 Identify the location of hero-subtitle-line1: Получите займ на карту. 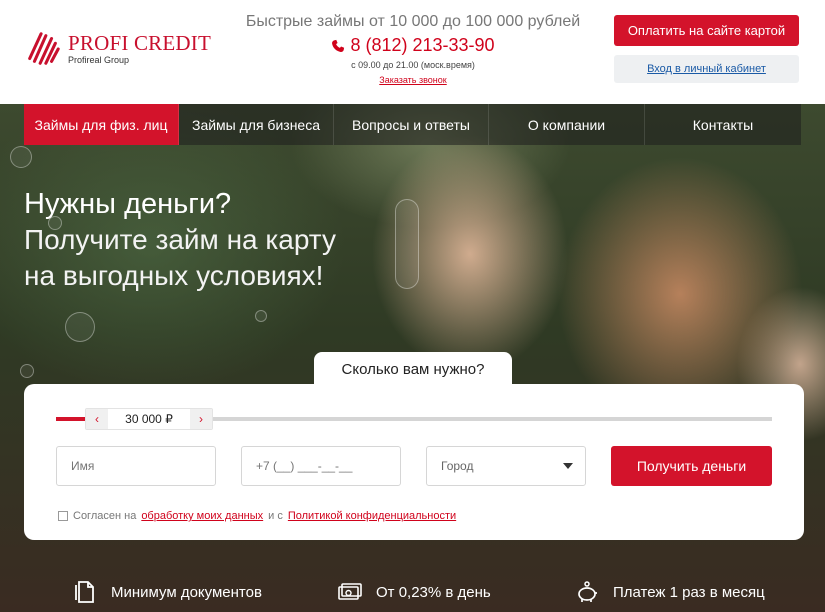
(180, 239).